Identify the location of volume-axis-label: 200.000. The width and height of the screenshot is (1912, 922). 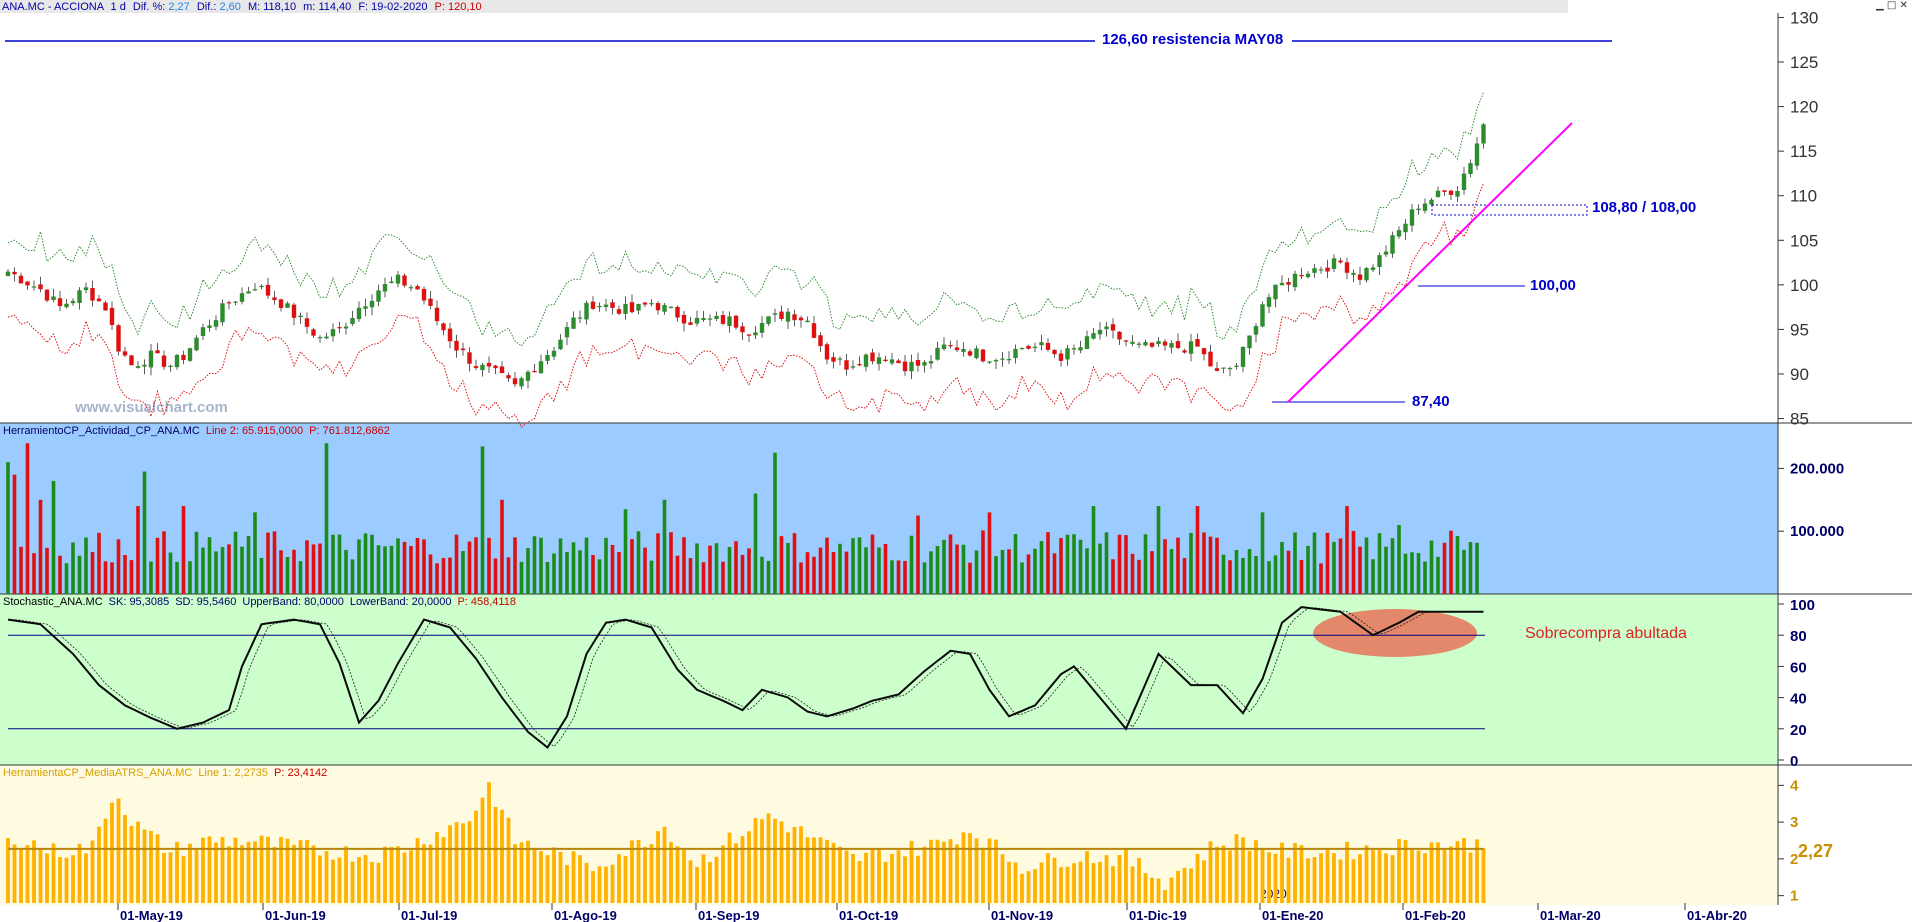
(1817, 468).